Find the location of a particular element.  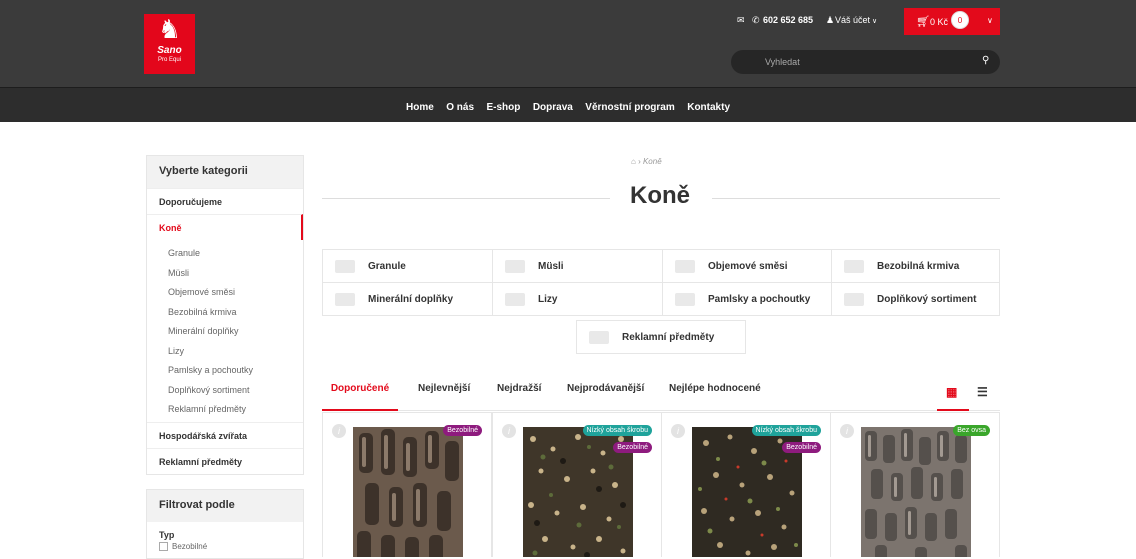

site-logo: ♞ Sano Pro Equi is located at coordinates (169, 44).